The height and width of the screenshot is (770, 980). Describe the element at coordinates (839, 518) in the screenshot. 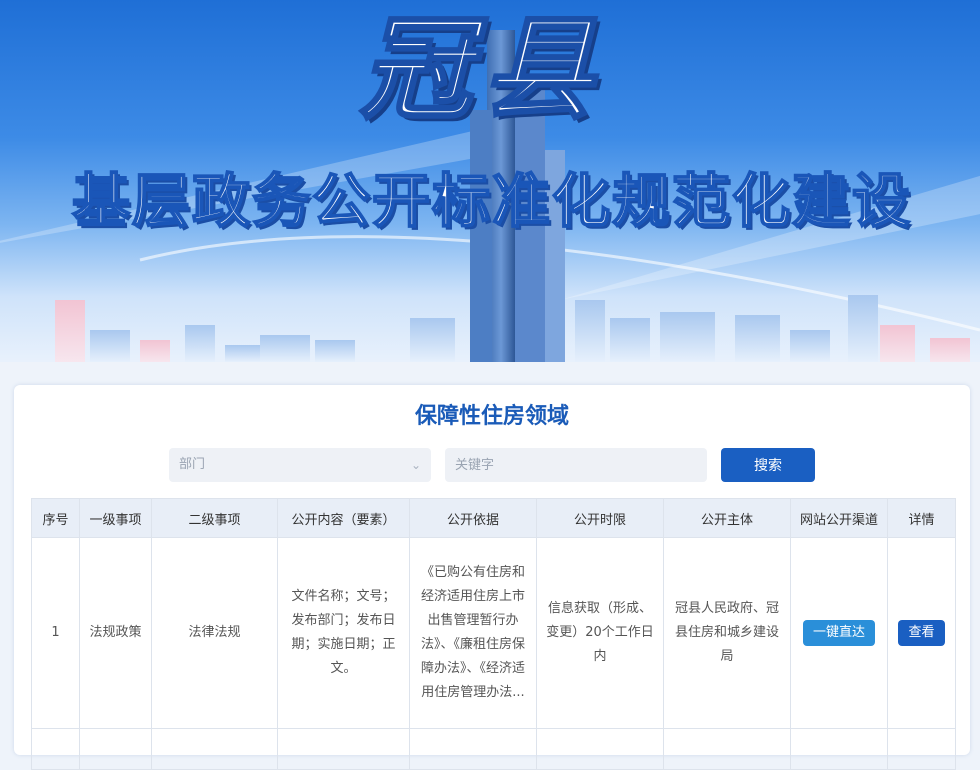

I see `column-header: 网站公开渠道` at that location.